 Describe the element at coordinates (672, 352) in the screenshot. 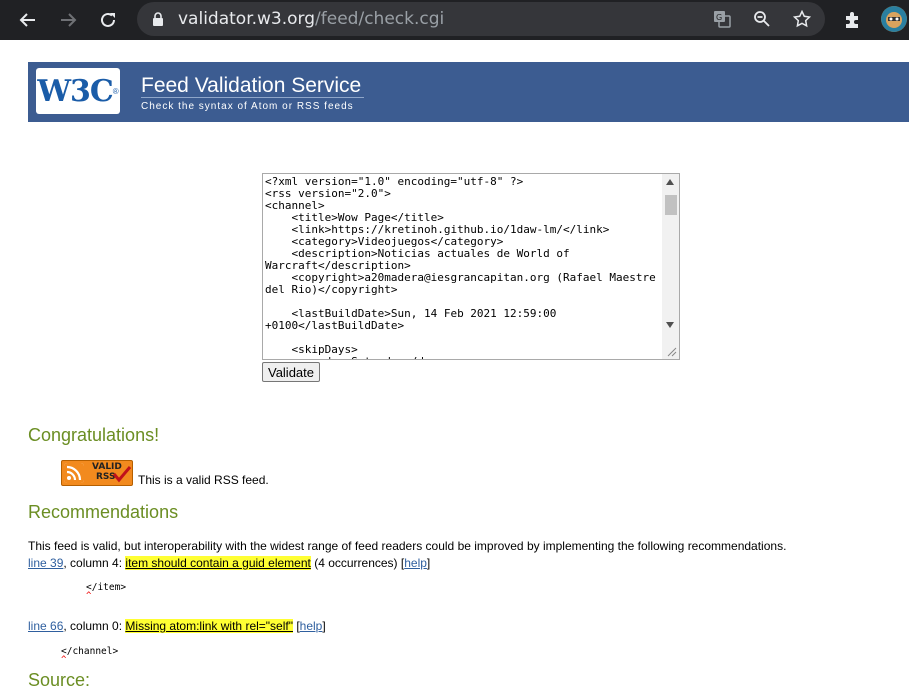

I see `resize-grip-icon` at that location.